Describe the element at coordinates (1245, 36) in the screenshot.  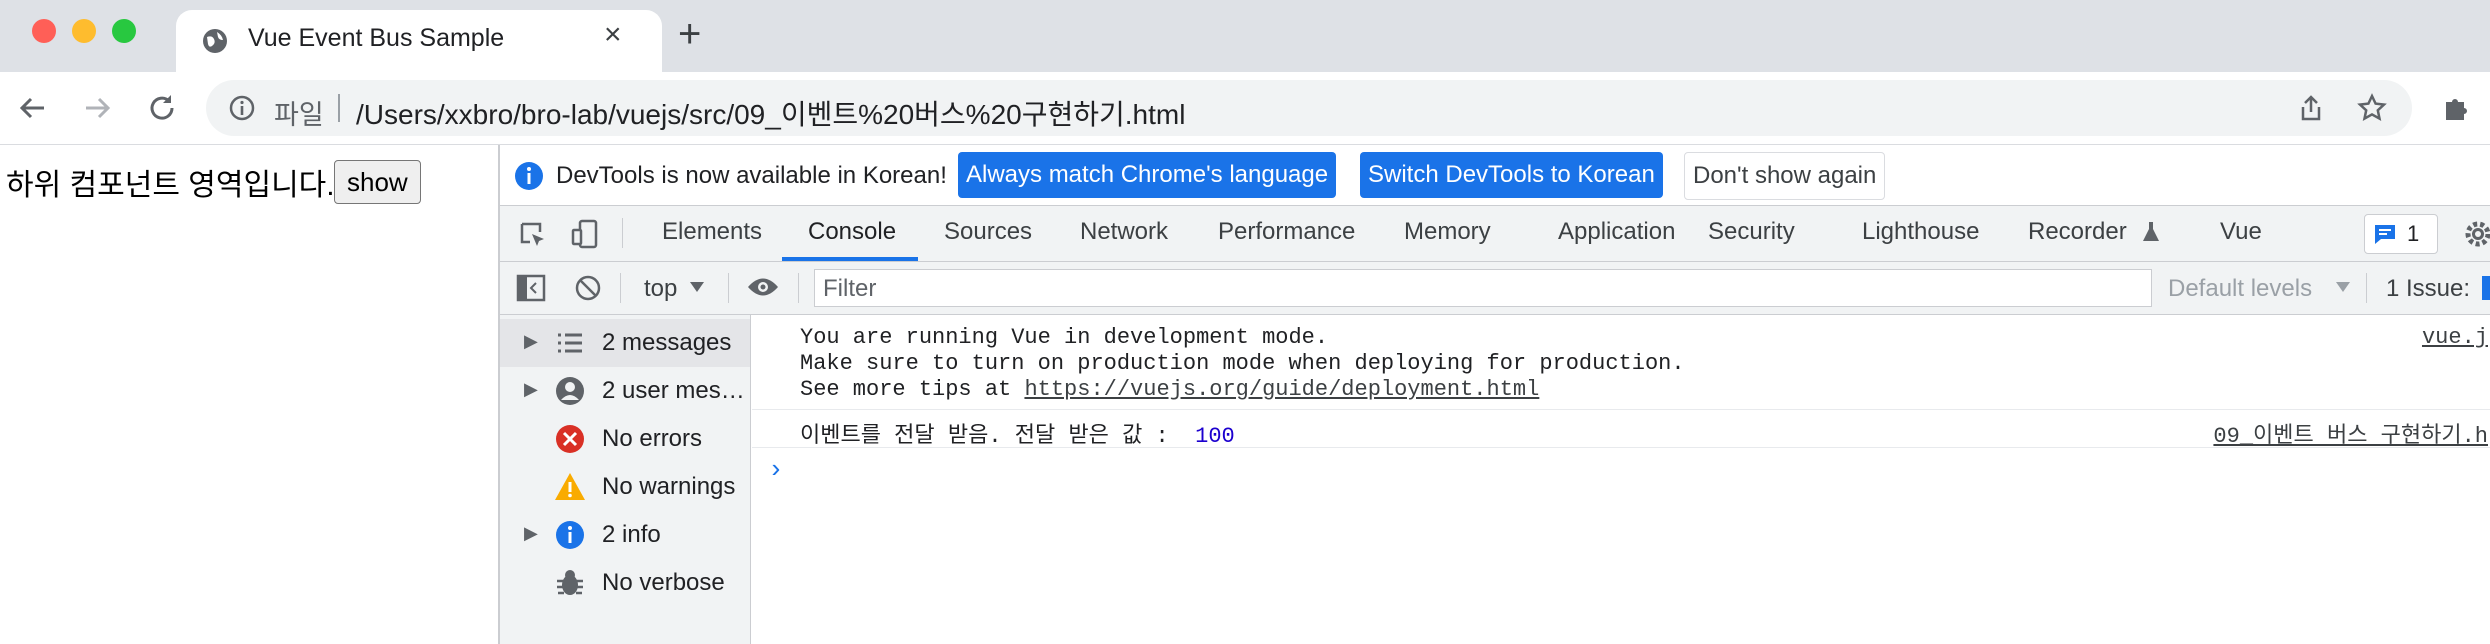
I see `tab-strip: Vue Event Bus Sample × +` at that location.